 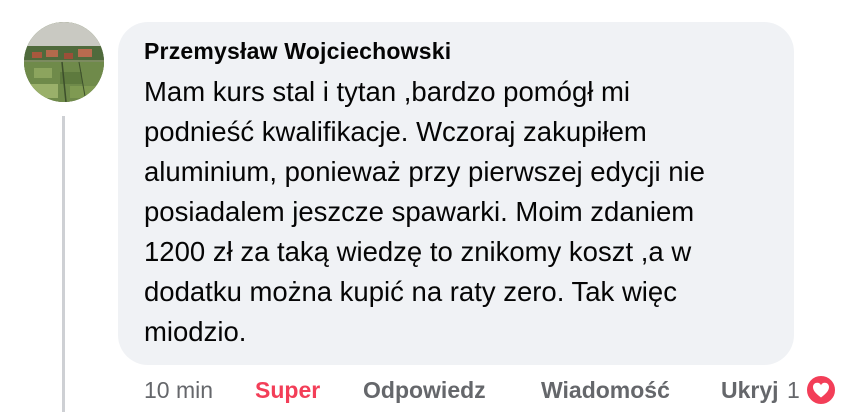 What do you see at coordinates (63, 264) in the screenshot?
I see `thread-line` at bounding box center [63, 264].